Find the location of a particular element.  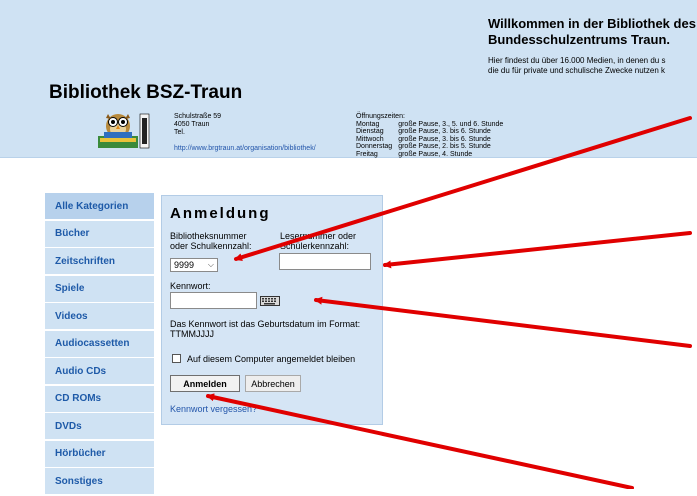

sidebar-item-cd-roms: CD ROMs is located at coordinates (99, 398).